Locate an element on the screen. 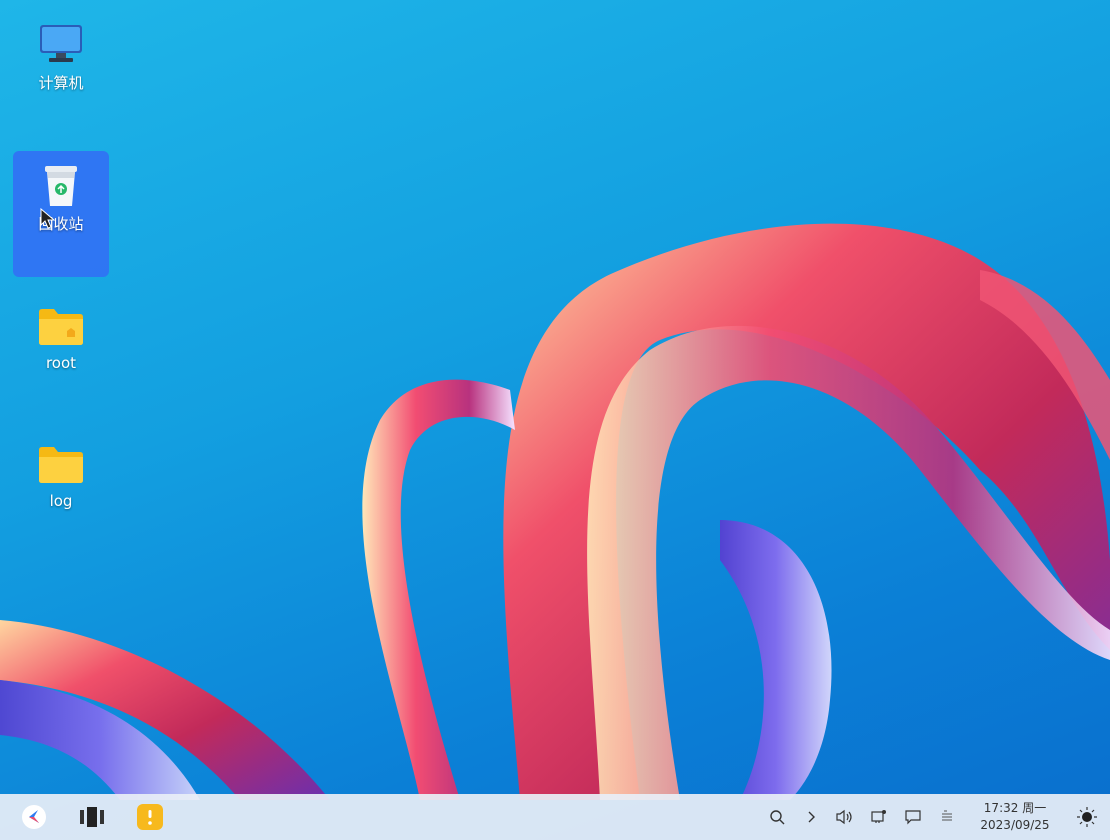 This screenshot has width=1110, height=840. desktop-icon-trash: 回收站 is located at coordinates (61, 214).